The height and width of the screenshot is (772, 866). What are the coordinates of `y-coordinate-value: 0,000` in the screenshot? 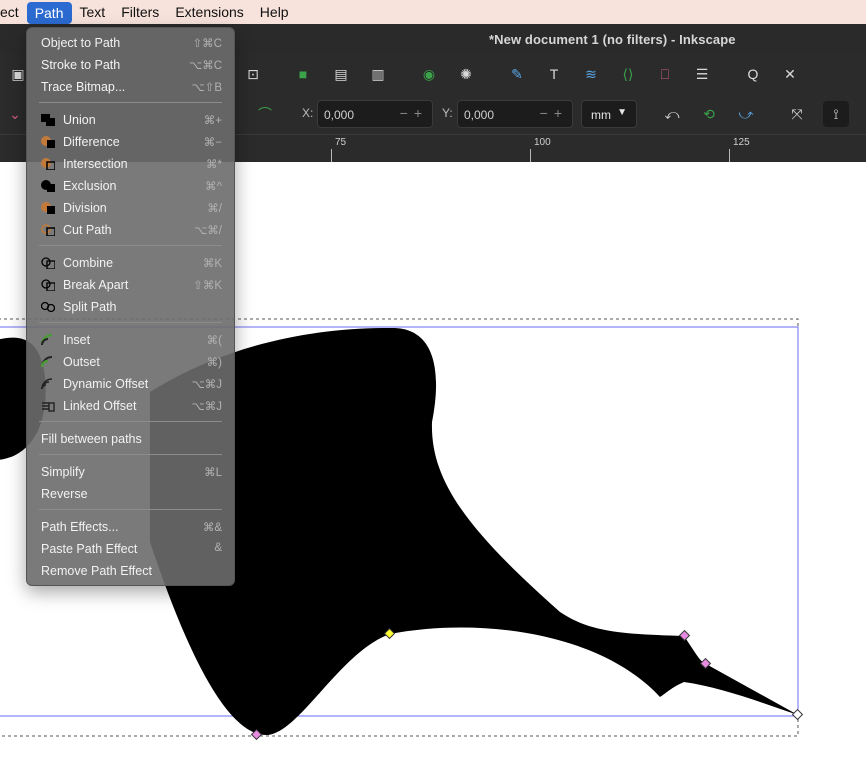 It's located at (479, 115).